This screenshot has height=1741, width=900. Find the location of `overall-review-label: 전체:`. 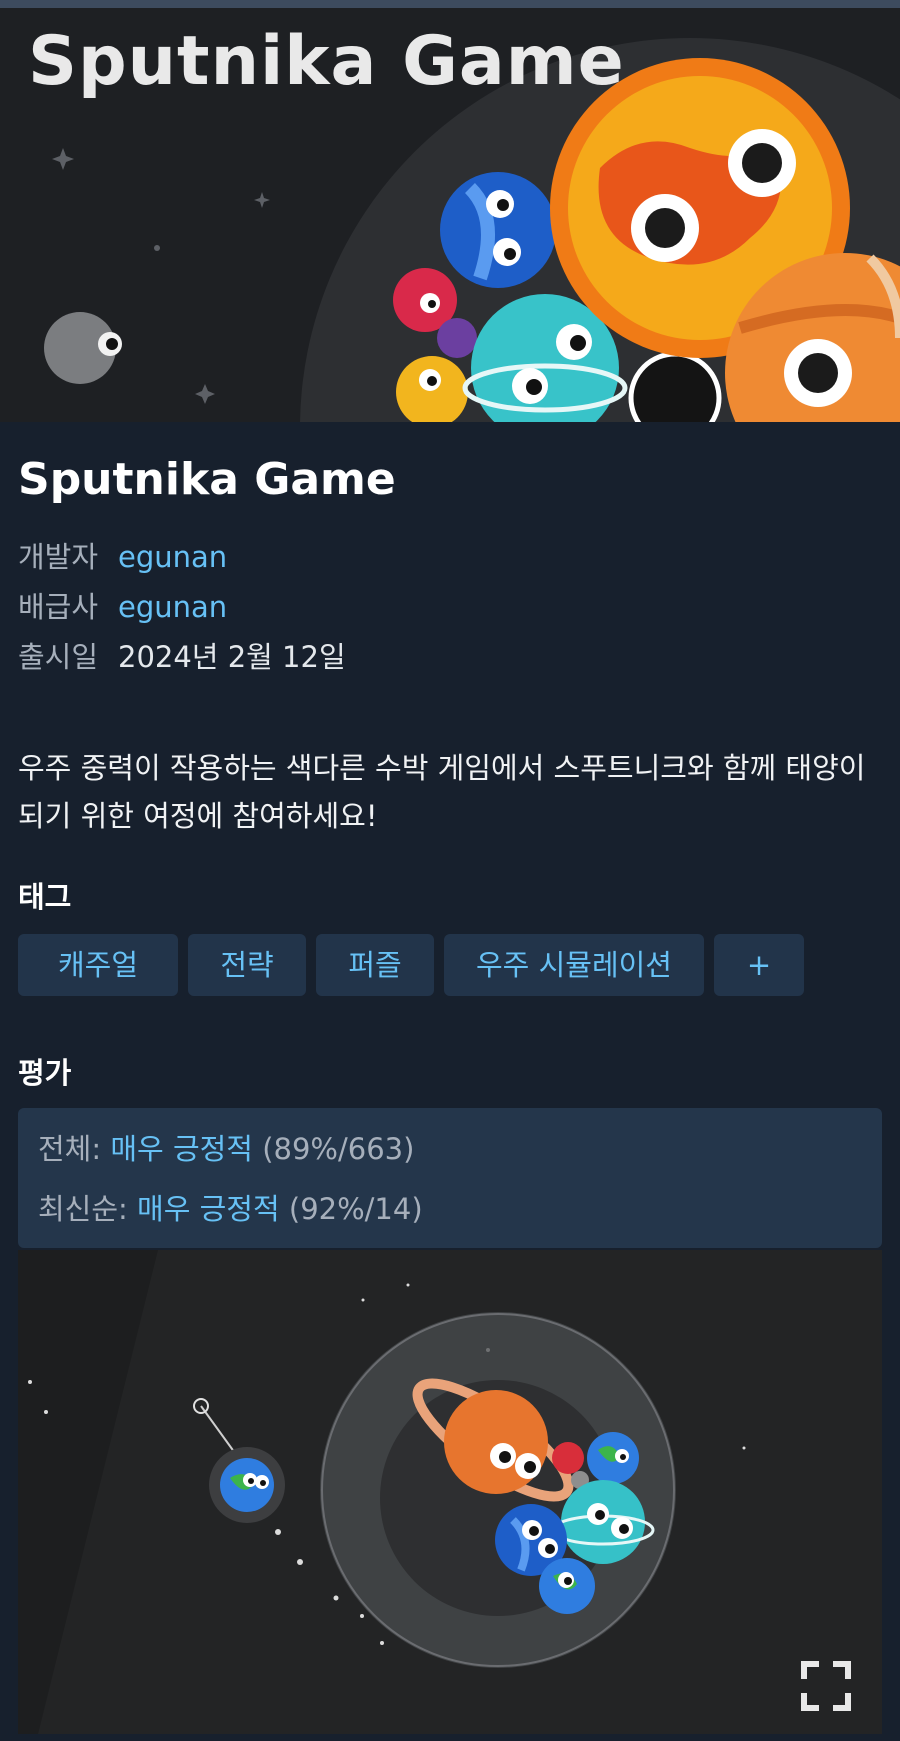

overall-review-label: 전체: is located at coordinates (70, 1149).